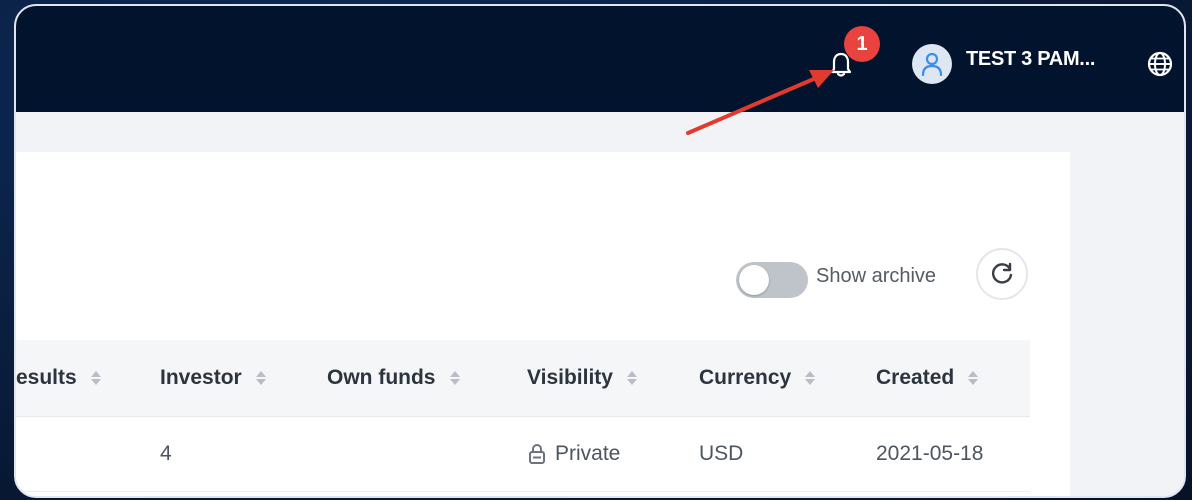 The width and height of the screenshot is (1192, 500). Describe the element at coordinates (523, 454) in the screenshot. I see `table-row: 4 Private USD 2021-05-18` at that location.